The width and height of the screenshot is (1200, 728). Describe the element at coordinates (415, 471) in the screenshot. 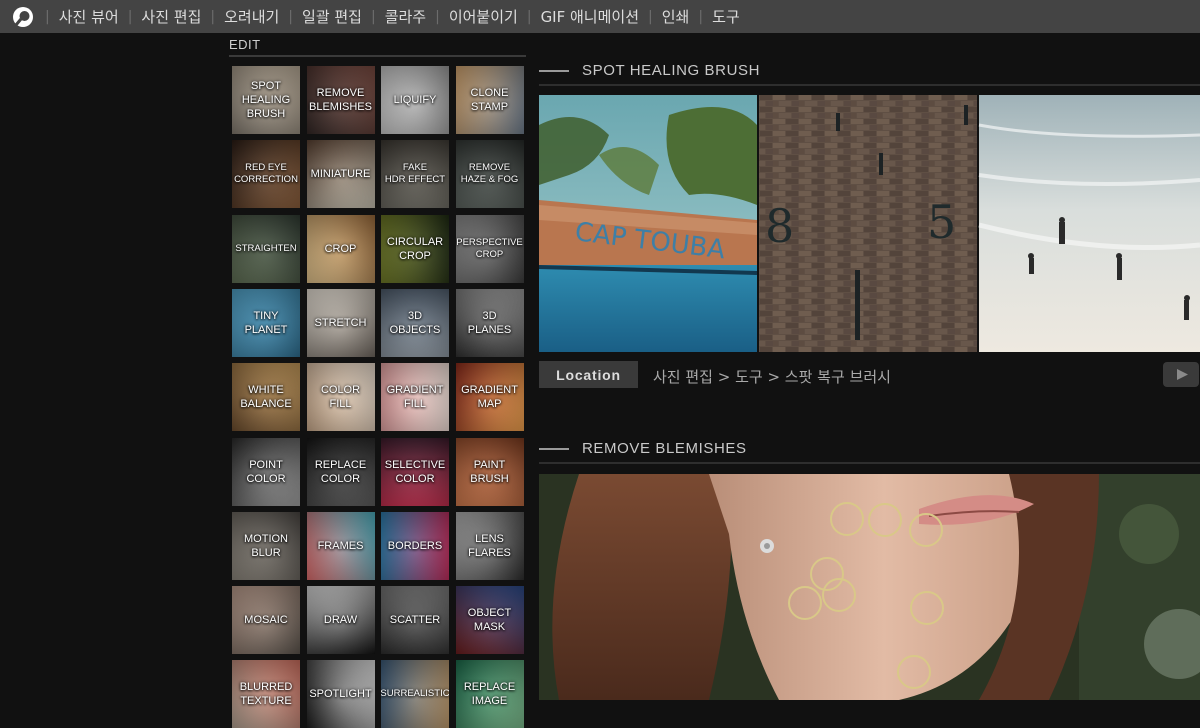

I see `tool-tile-selective-color: SELECTIVE COLOR` at that location.